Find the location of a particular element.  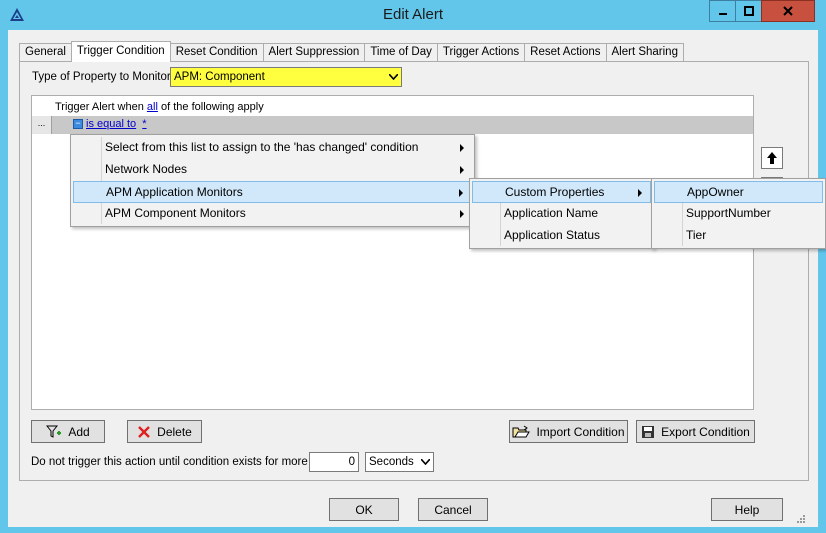

tab-general: General is located at coordinates (45, 52).